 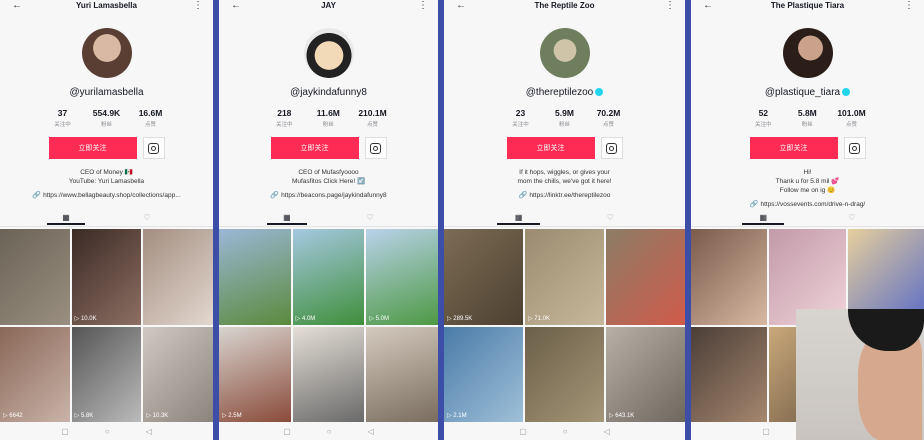 What do you see at coordinates (328, 277) in the screenshot?
I see `video-thumbnail: 4.0M` at bounding box center [328, 277].